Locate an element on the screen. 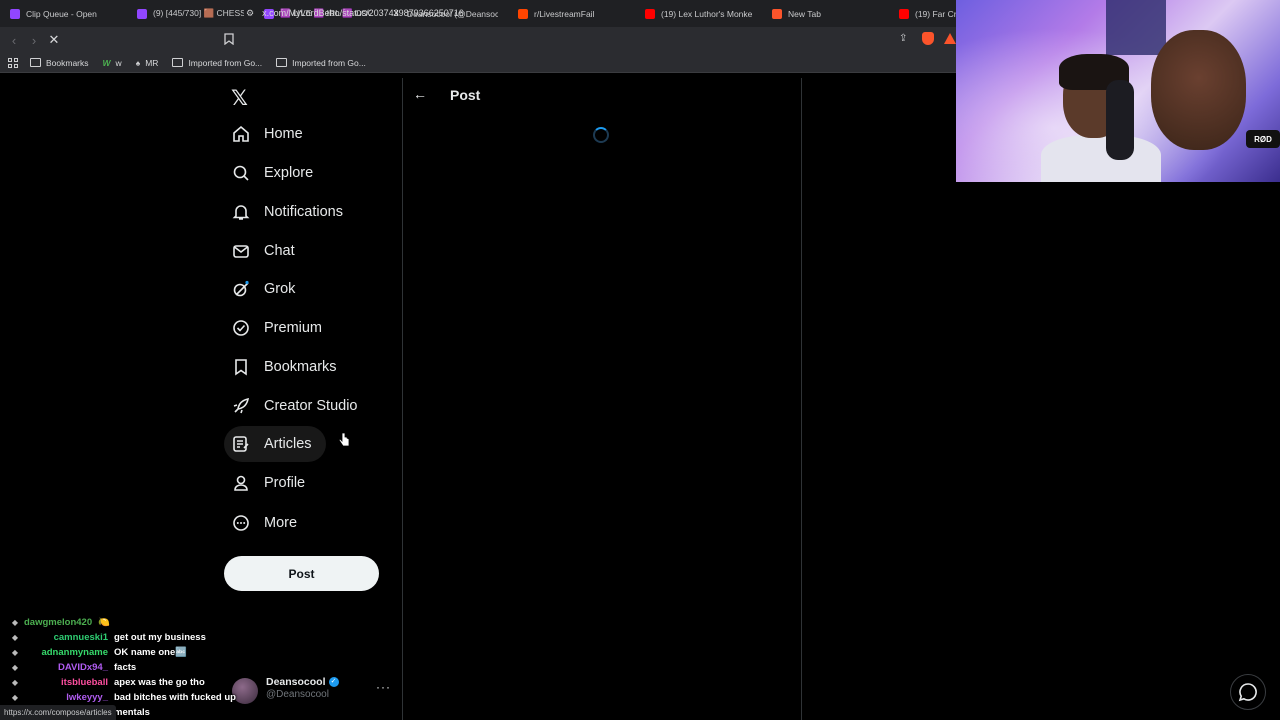 The image size is (1280, 720). sidebar-item-label: Notifications is located at coordinates (303, 212).